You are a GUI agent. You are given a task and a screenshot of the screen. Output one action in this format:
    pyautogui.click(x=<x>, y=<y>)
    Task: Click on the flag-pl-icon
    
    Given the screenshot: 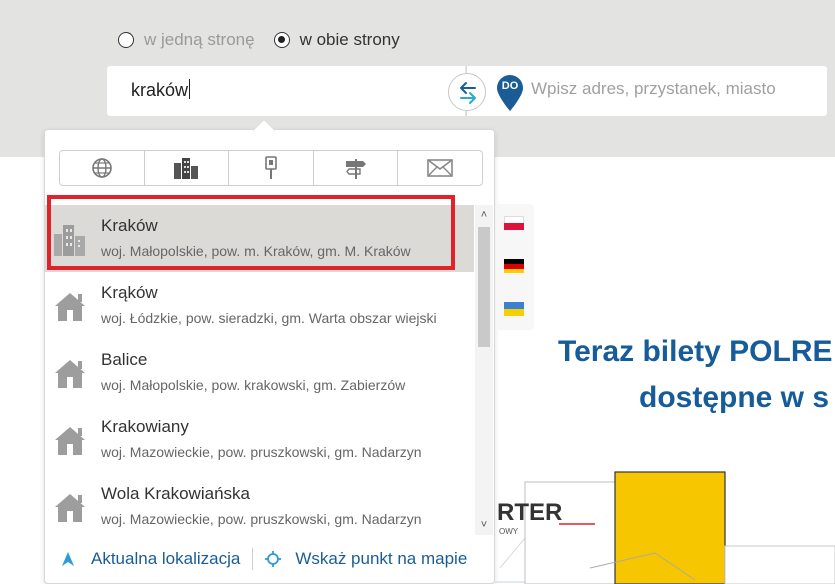 What is the action you would take?
    pyautogui.click(x=514, y=223)
    